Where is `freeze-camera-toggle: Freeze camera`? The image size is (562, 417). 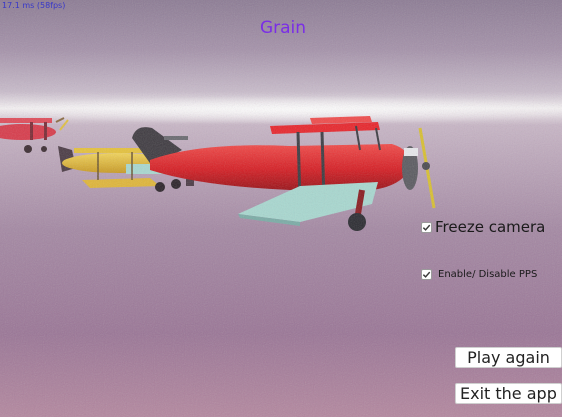
freeze-camera-toggle: Freeze camera is located at coordinates (483, 227).